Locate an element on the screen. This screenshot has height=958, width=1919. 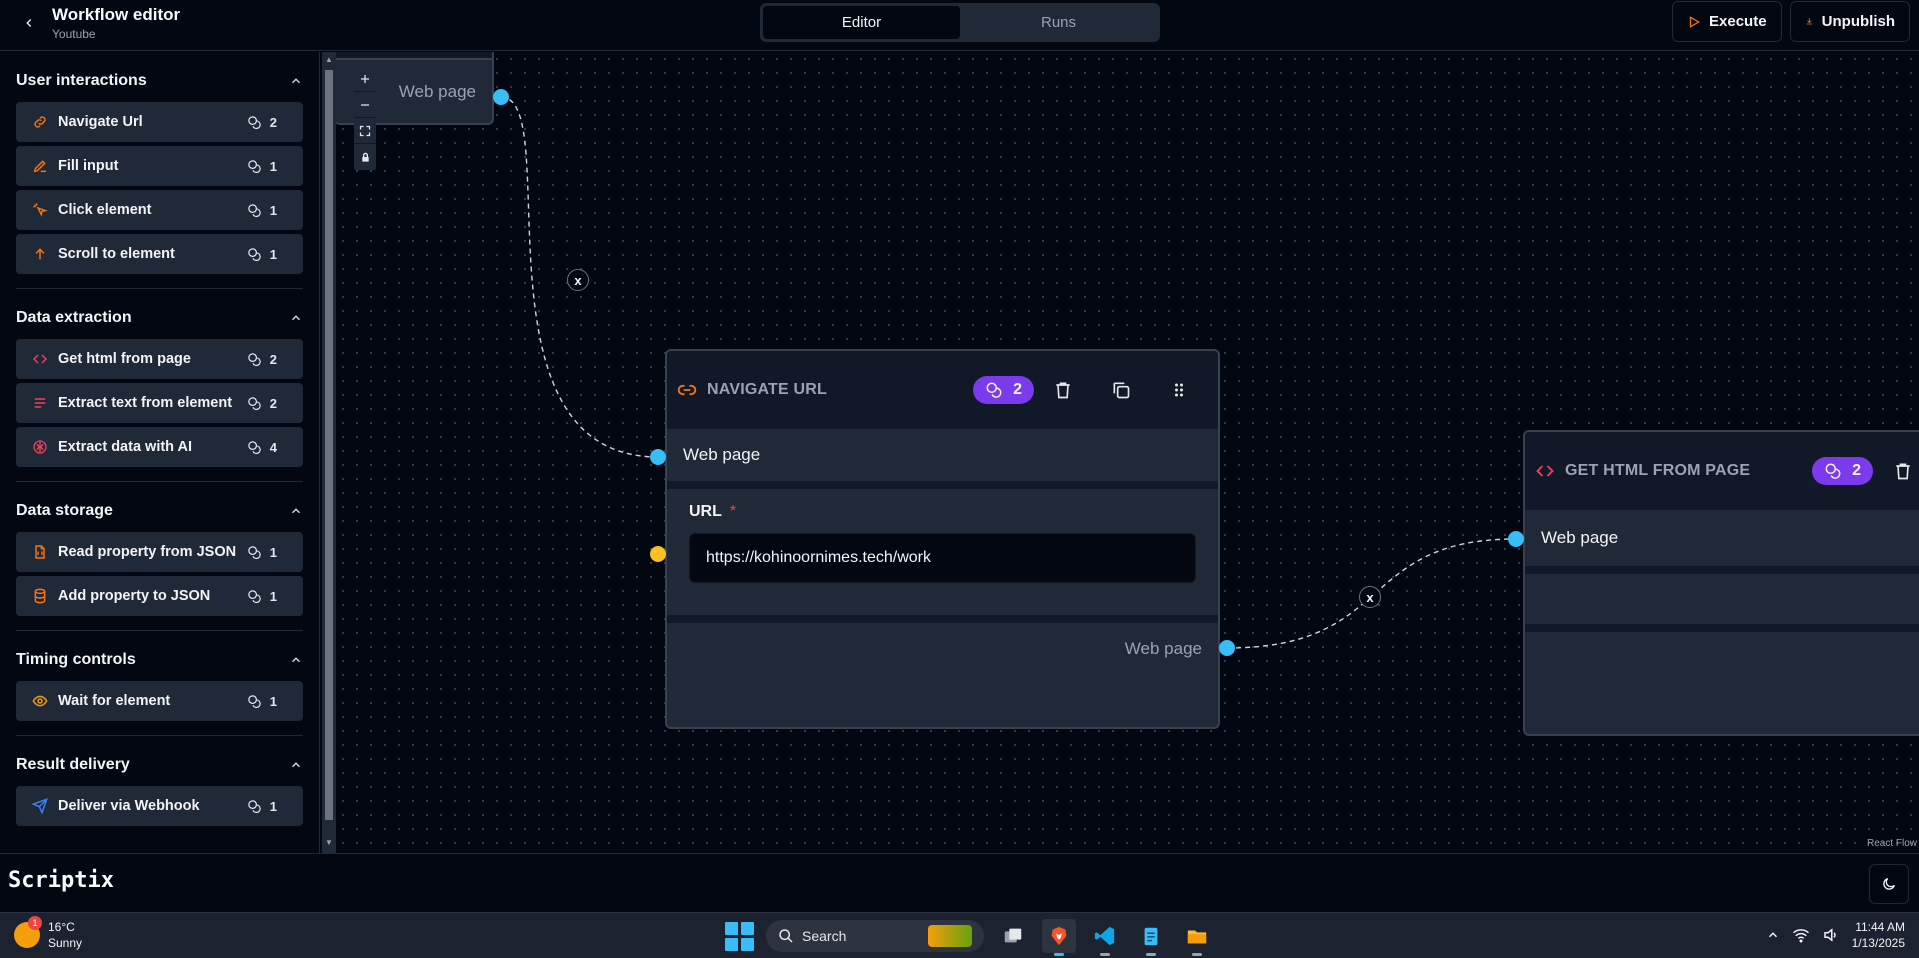
scroll-down-arrow-icon: ▼ is located at coordinates (329, 843).